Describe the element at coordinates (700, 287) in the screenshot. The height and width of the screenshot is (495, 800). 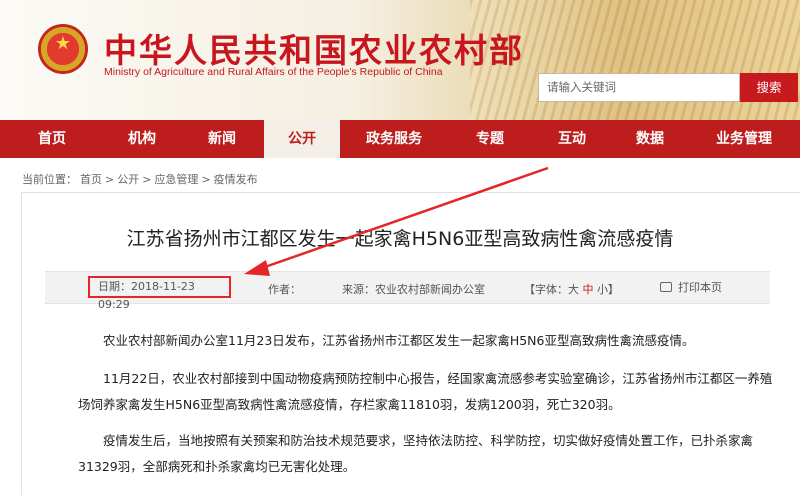
I see `print-label: 打印本页` at that location.